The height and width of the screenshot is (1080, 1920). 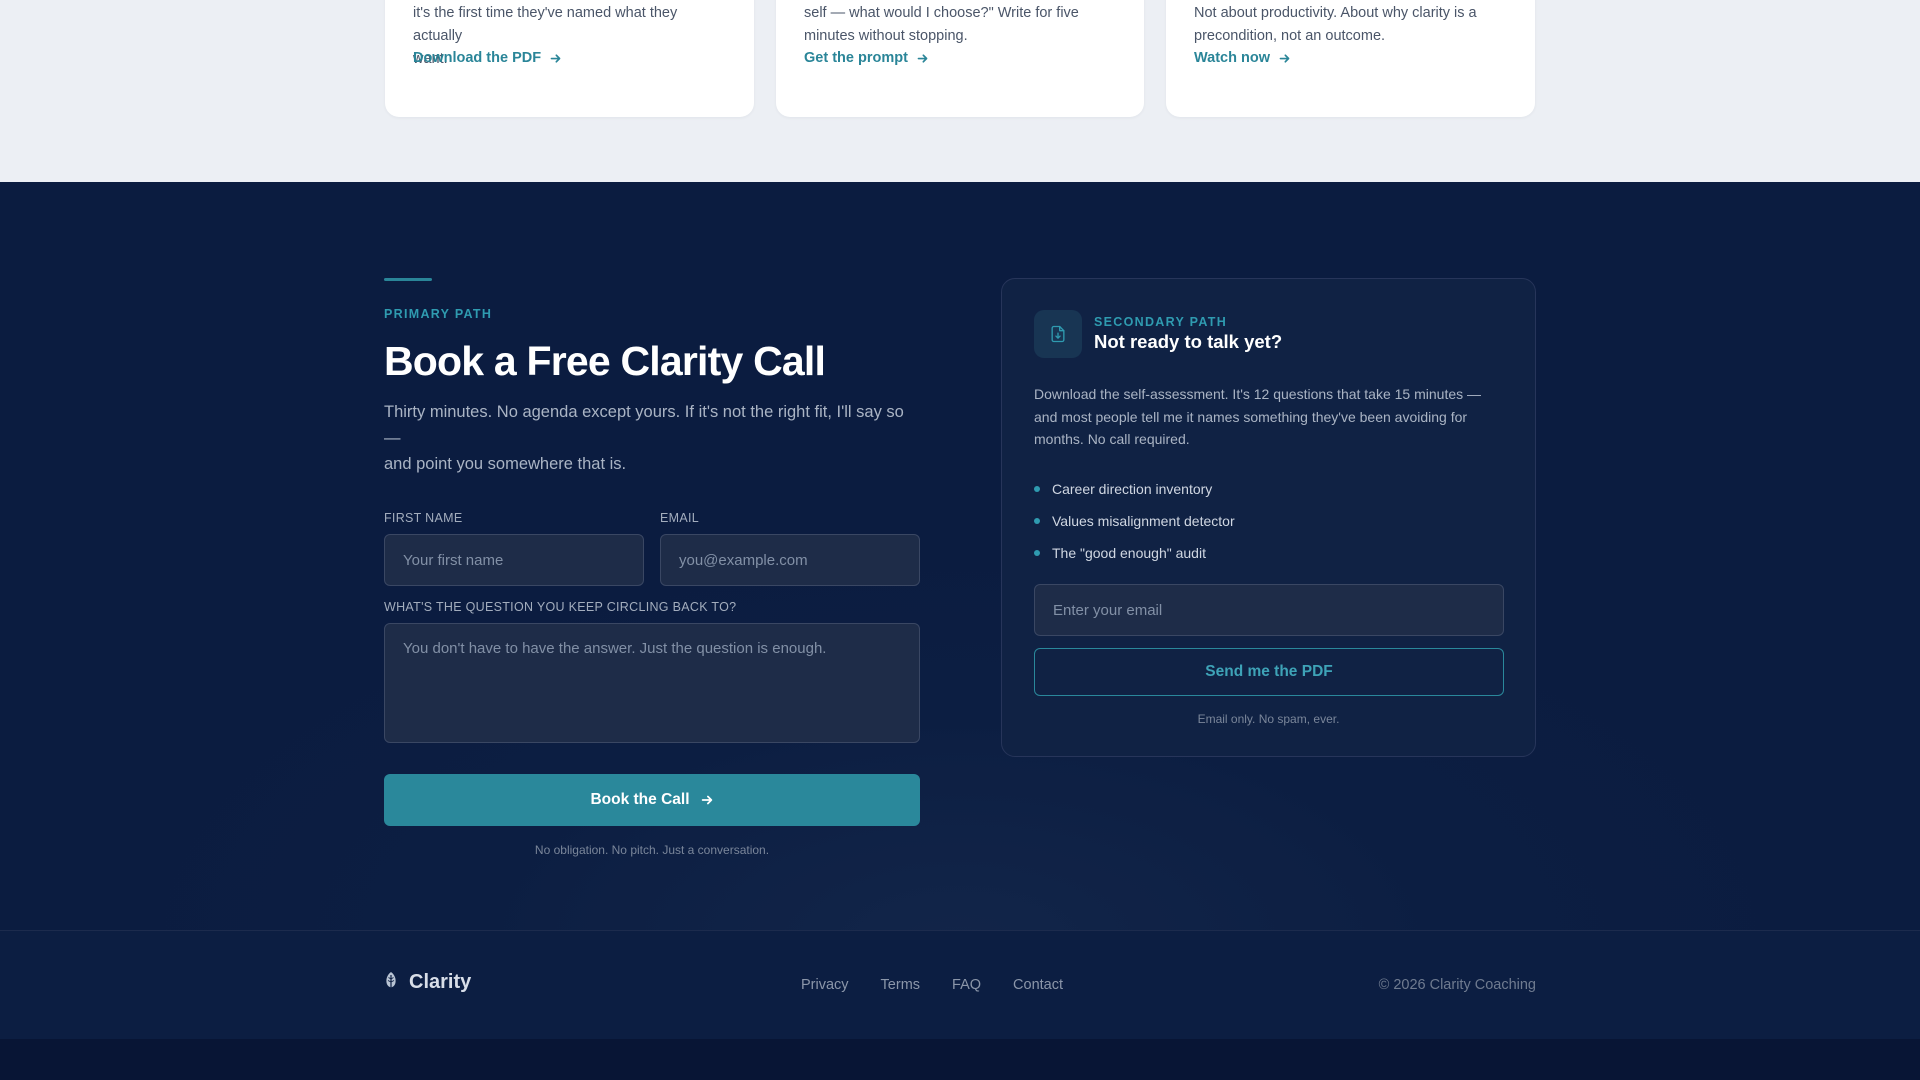 What do you see at coordinates (1269, 610) in the screenshot?
I see `pdf-email-input` at bounding box center [1269, 610].